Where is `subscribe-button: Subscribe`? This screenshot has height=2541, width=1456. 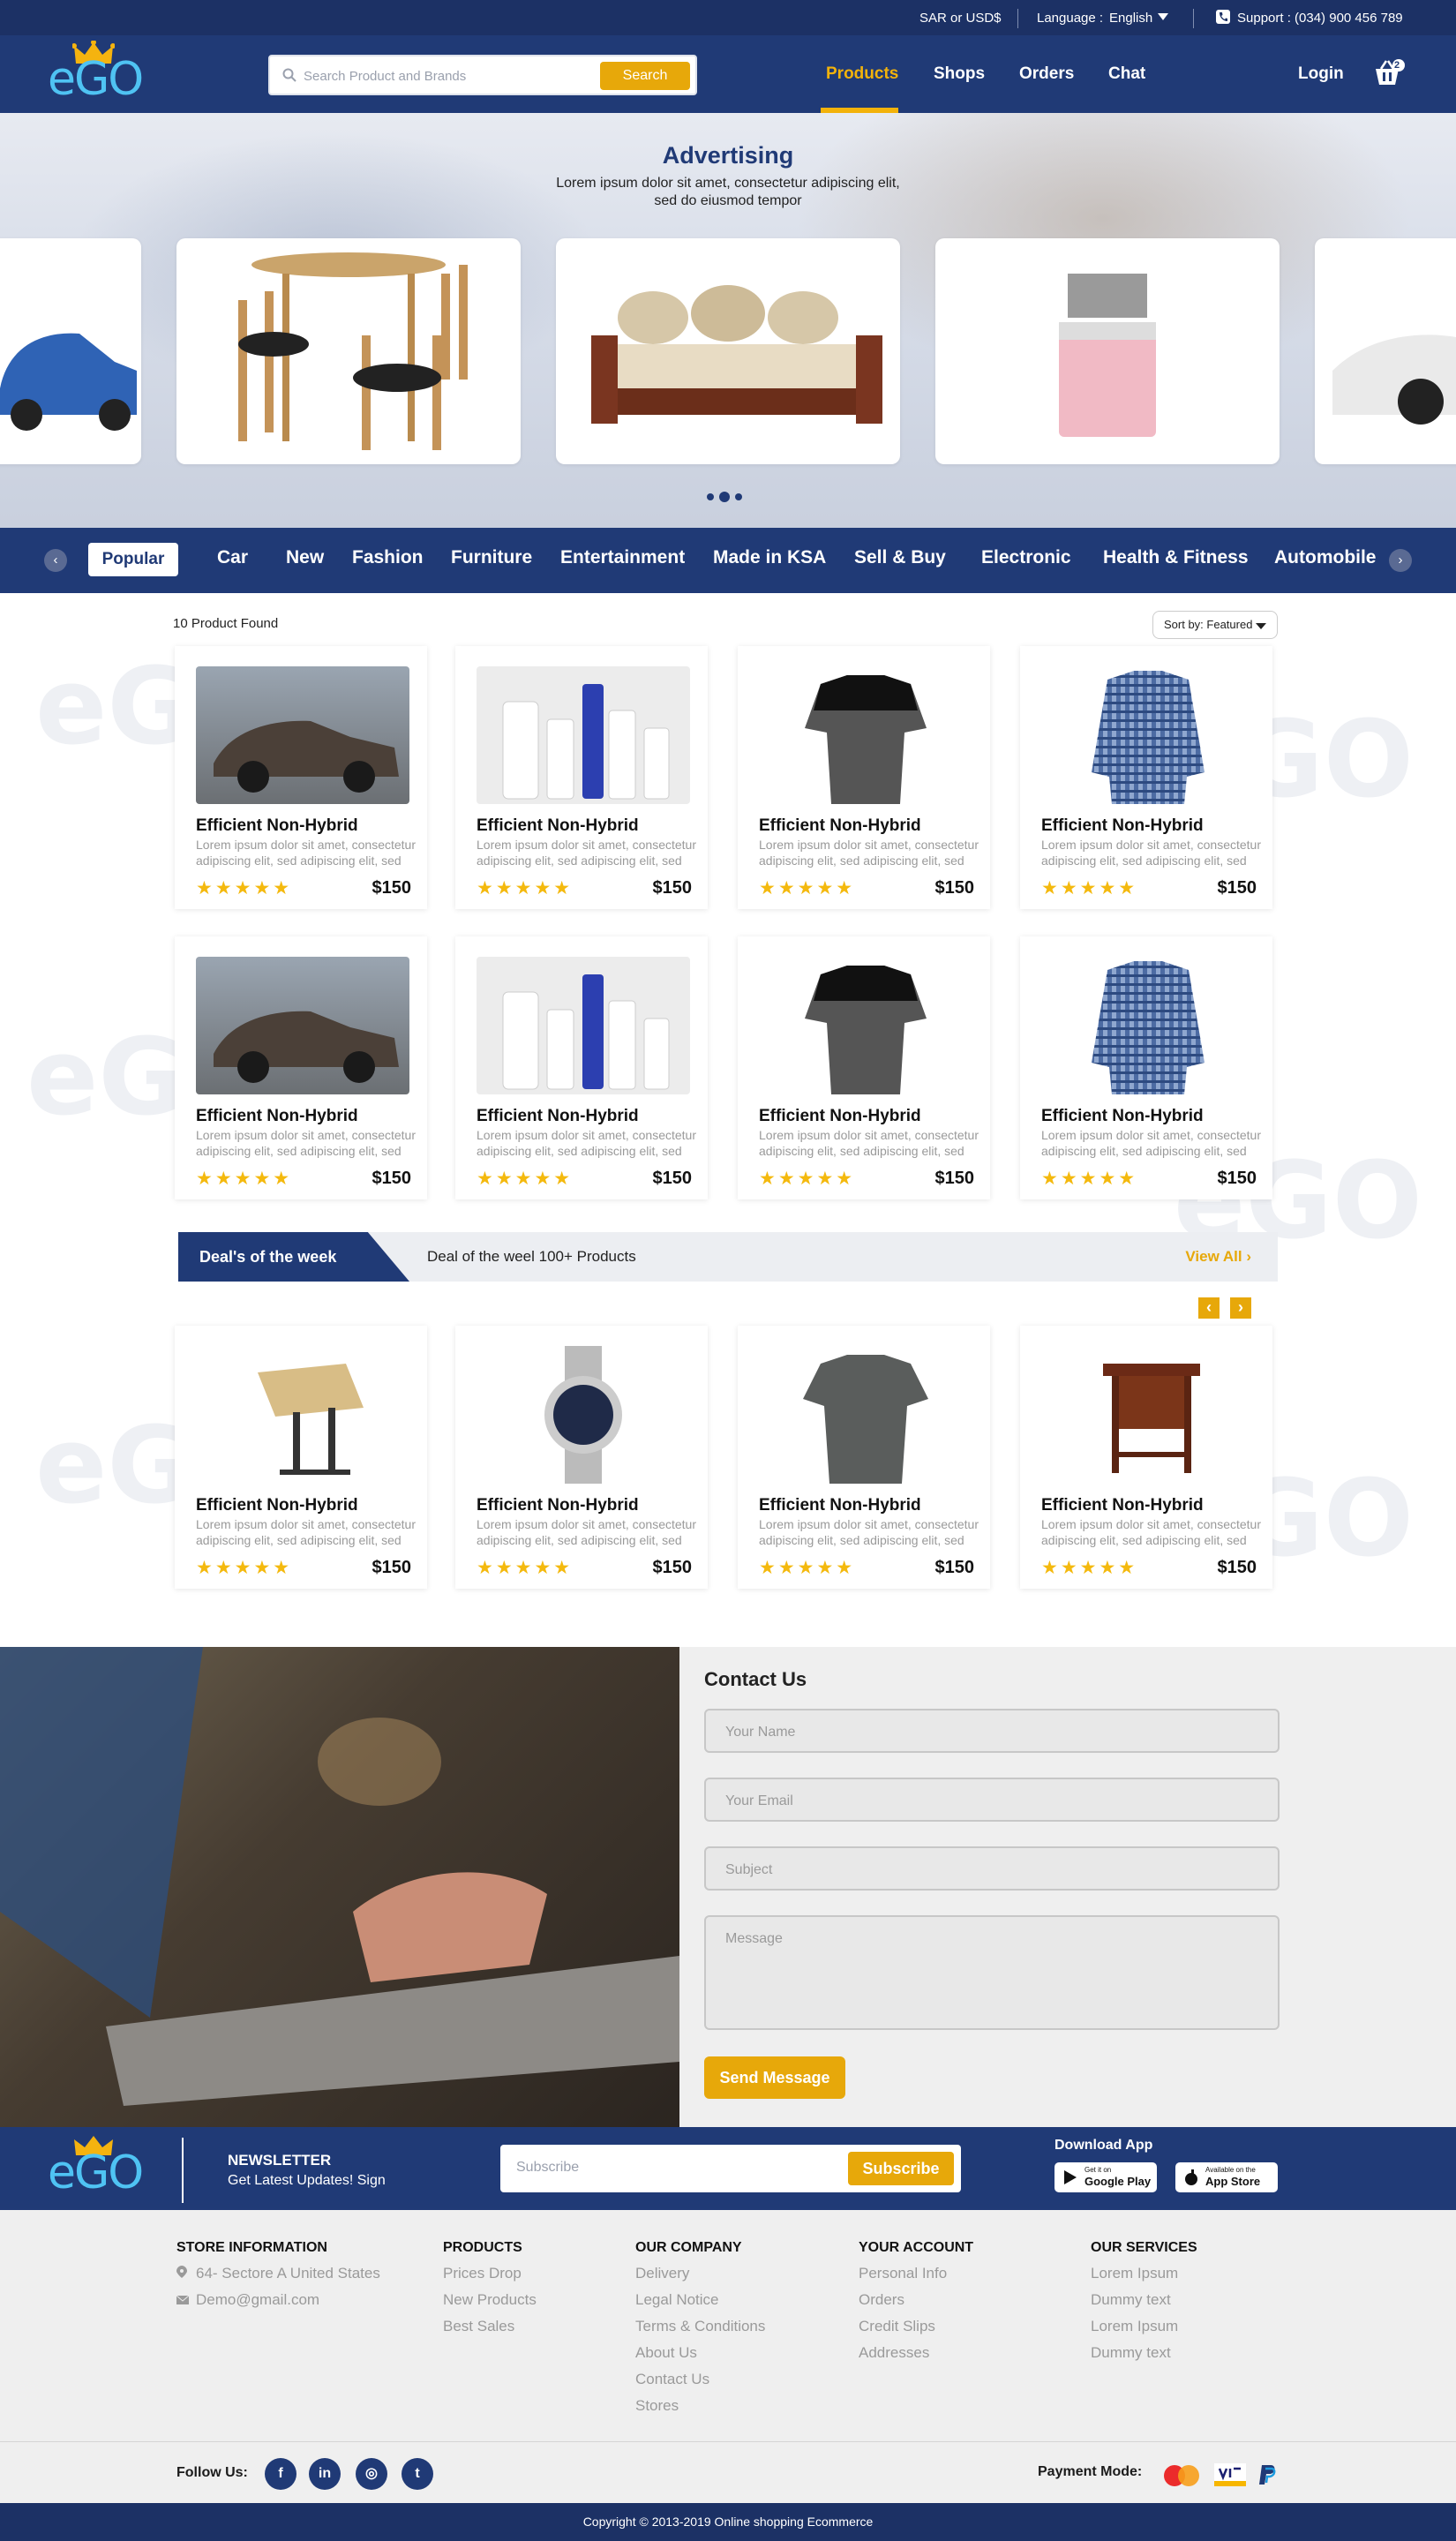 subscribe-button: Subscribe is located at coordinates (901, 2168).